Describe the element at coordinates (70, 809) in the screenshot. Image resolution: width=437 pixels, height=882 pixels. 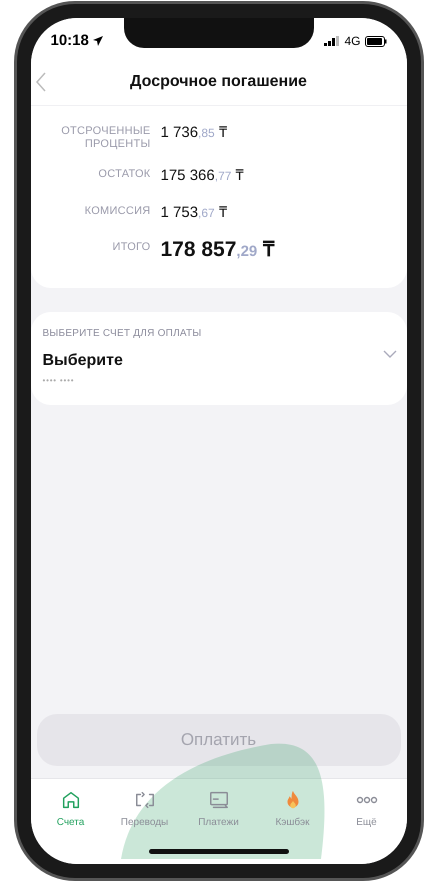
I see `tab-bar-item: Счета` at that location.